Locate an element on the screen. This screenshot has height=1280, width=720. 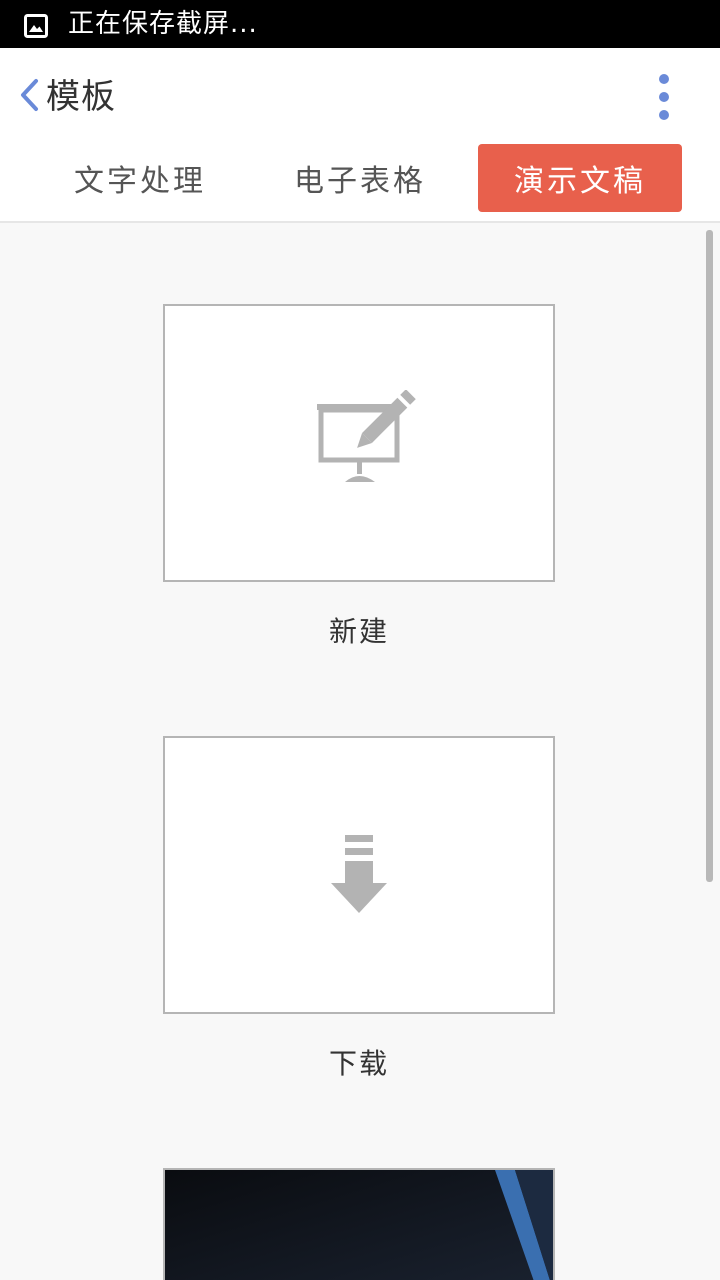
download-arrow-icon is located at coordinates (359, 877).